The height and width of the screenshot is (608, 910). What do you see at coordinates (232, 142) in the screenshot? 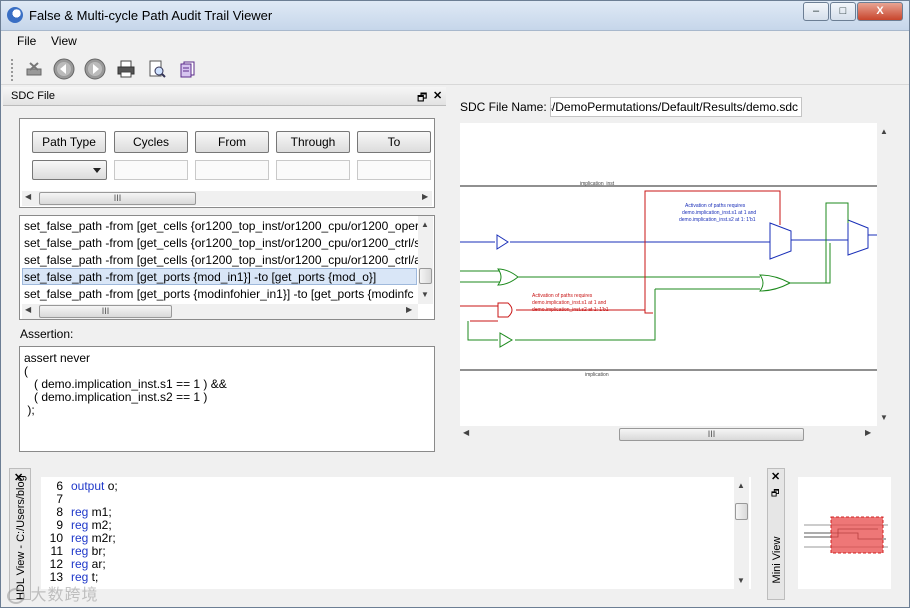
I see `column-from: From` at bounding box center [232, 142].